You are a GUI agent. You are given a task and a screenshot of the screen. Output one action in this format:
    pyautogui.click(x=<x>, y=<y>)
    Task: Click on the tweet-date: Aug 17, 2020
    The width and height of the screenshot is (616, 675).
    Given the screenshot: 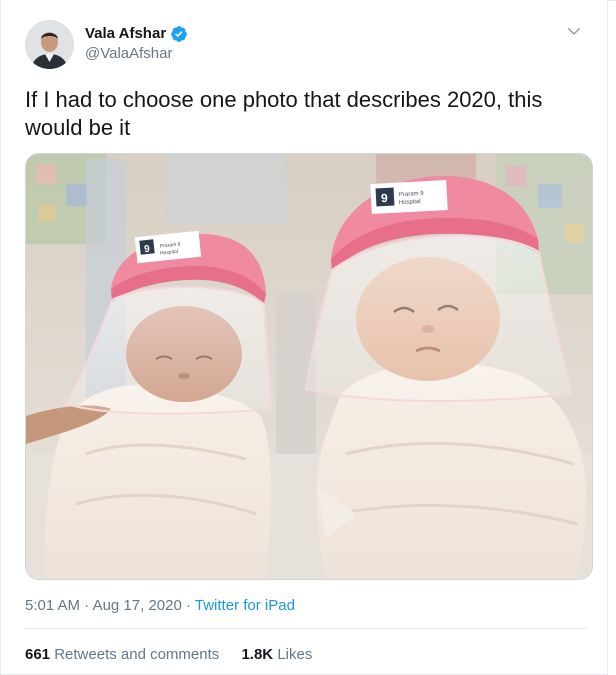 What is the action you would take?
    pyautogui.click(x=137, y=605)
    